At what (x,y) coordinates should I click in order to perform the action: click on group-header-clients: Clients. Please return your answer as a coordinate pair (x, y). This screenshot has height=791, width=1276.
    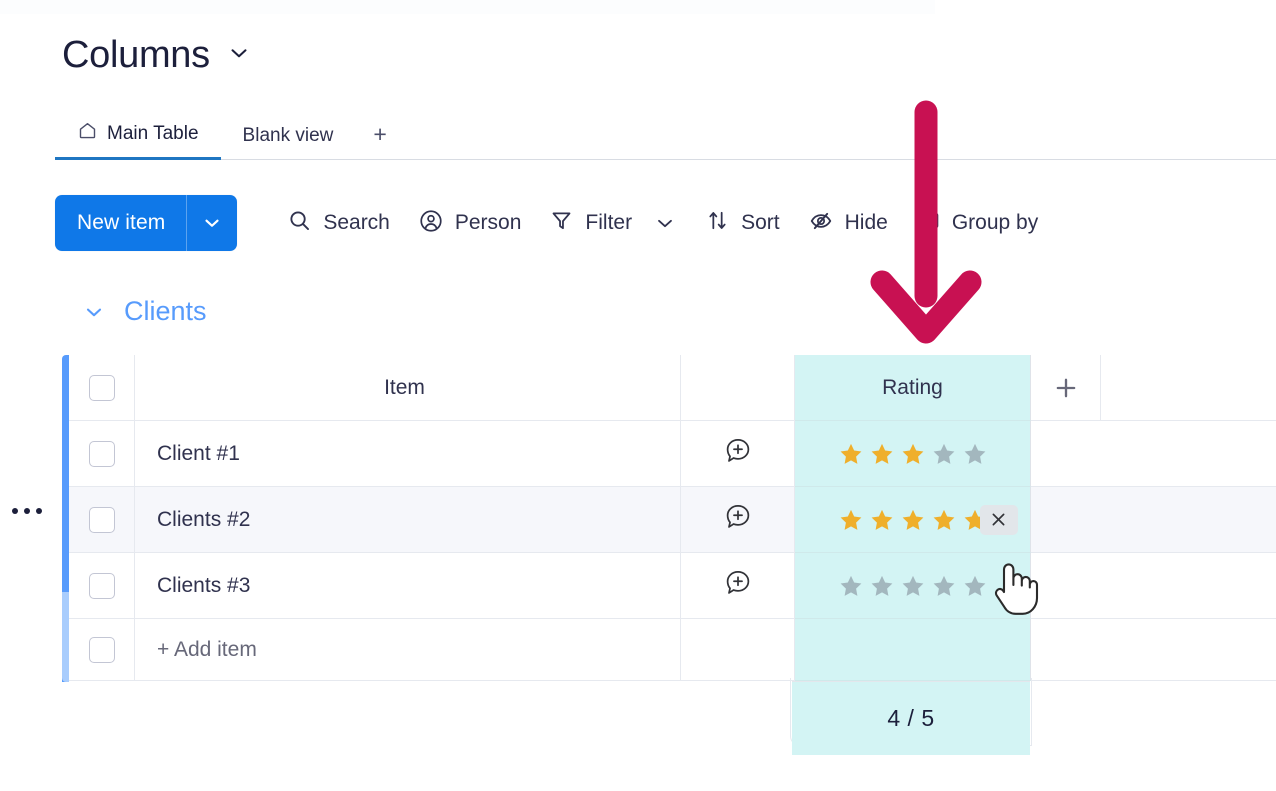
    Looking at the image, I should click on (144, 311).